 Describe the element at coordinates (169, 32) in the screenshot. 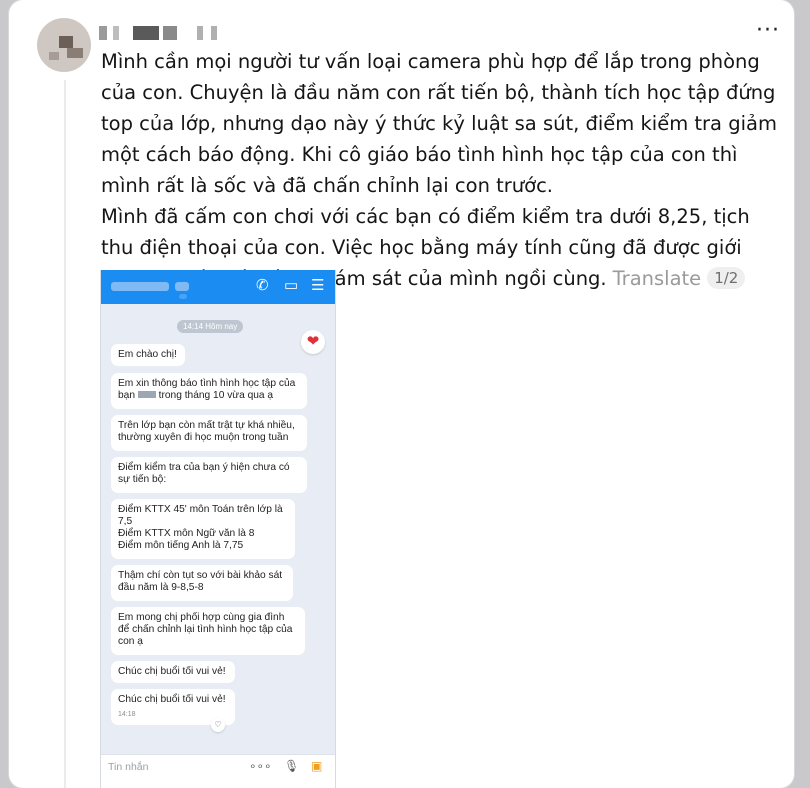

I see `username-redacted` at that location.